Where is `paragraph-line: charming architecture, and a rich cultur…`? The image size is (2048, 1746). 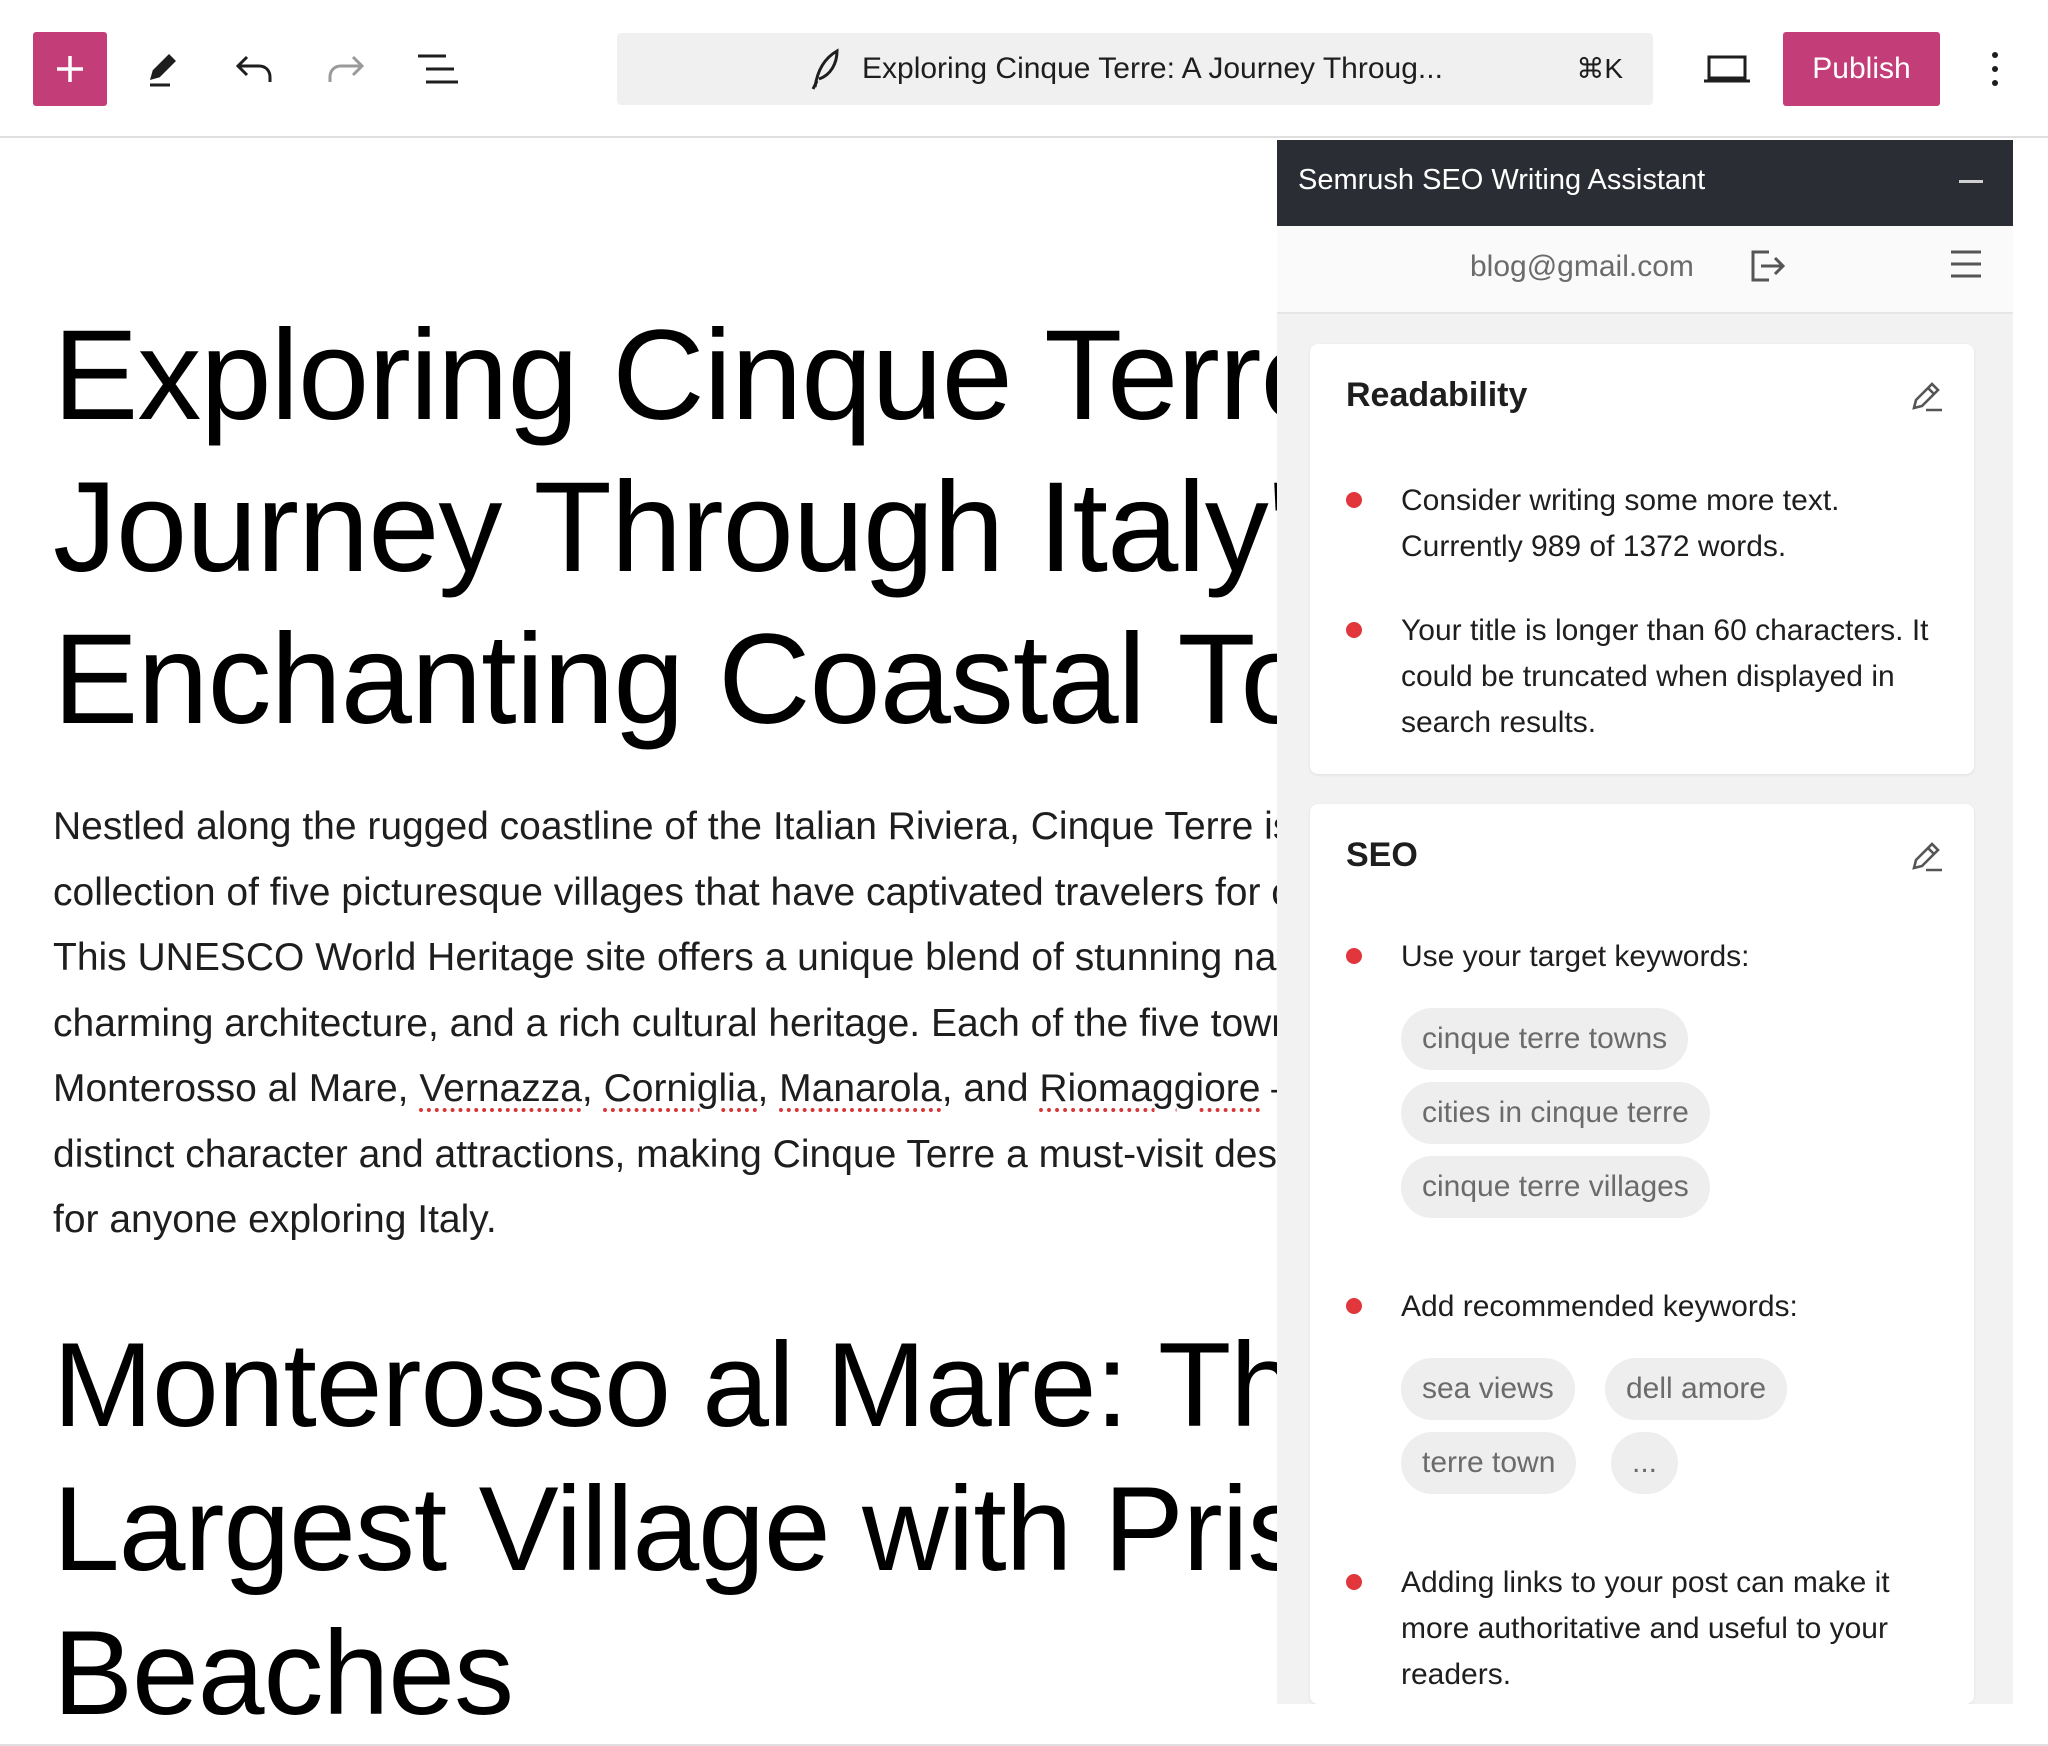 paragraph-line: charming architecture, and a rich cultur… is located at coordinates (665, 1023).